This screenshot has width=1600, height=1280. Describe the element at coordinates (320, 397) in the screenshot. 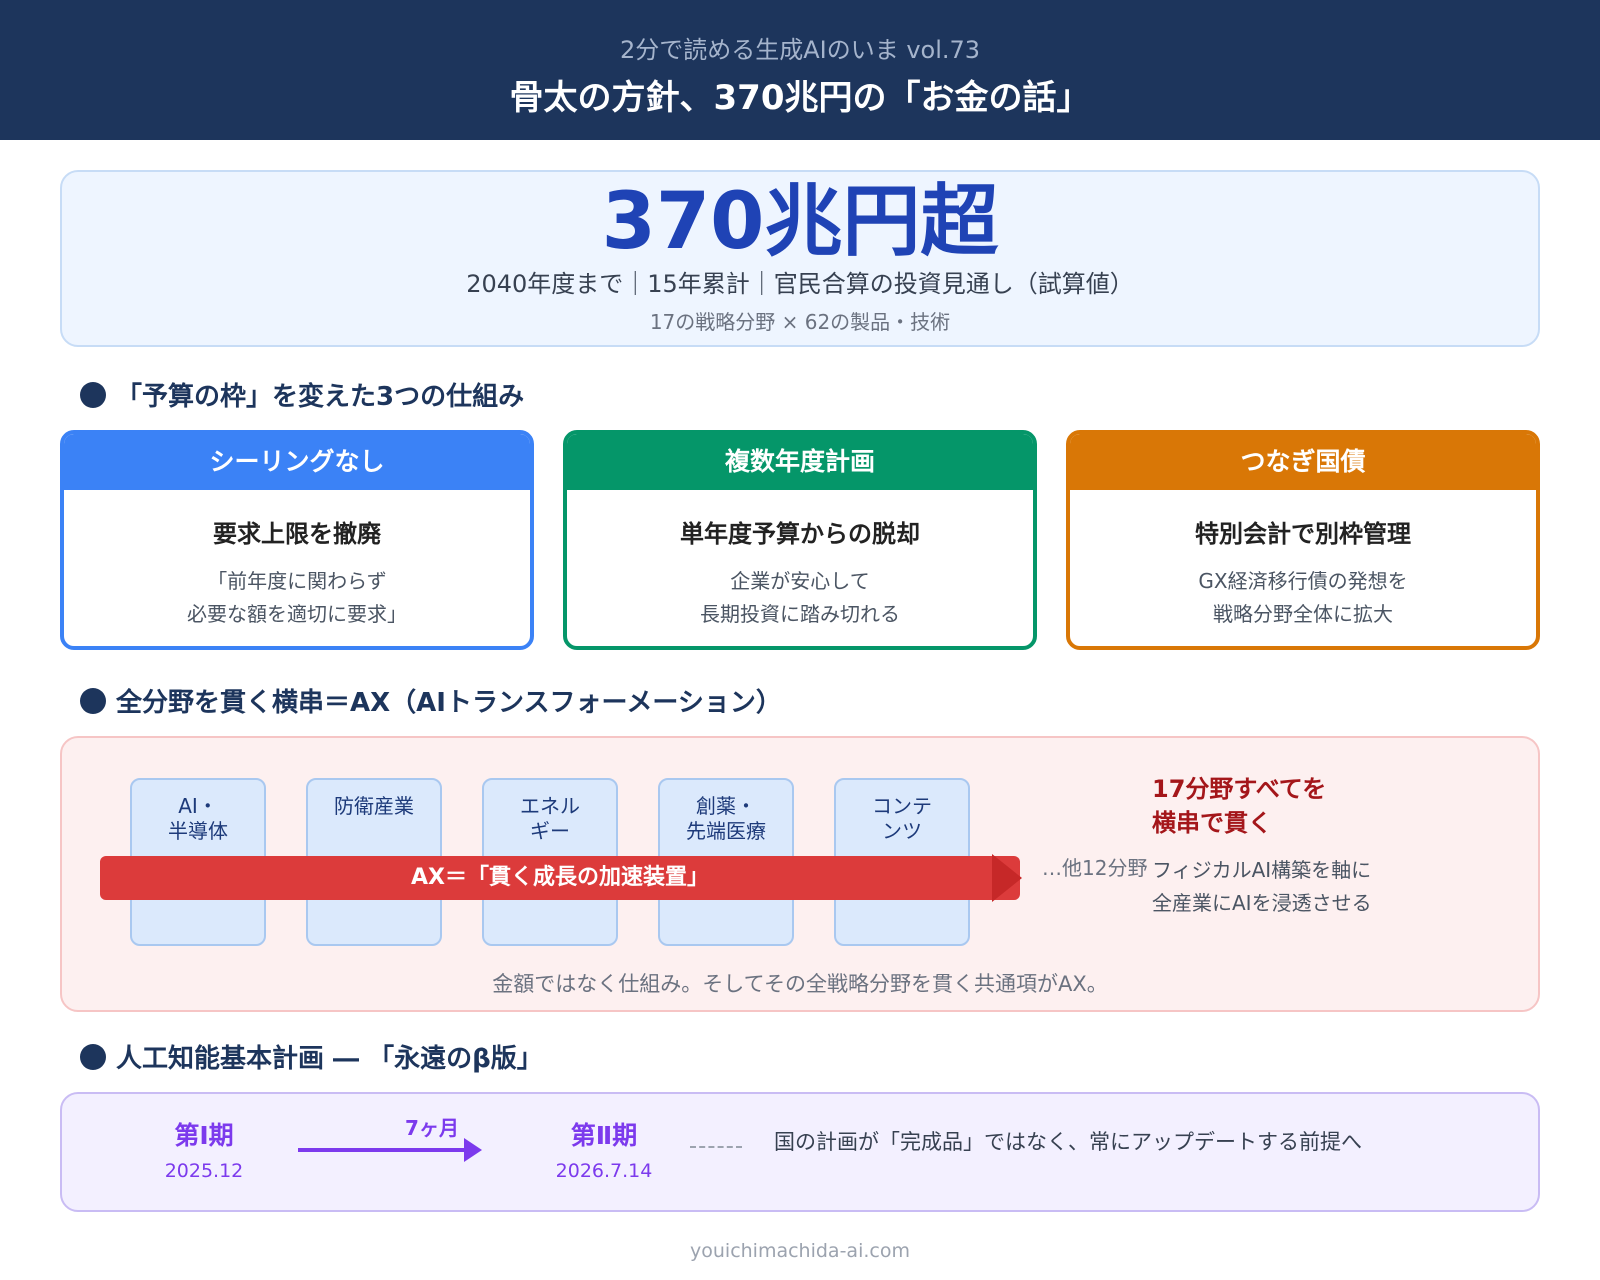

I see `section-title-text: 「予算の枠」を変えた3つの仕組み` at that location.